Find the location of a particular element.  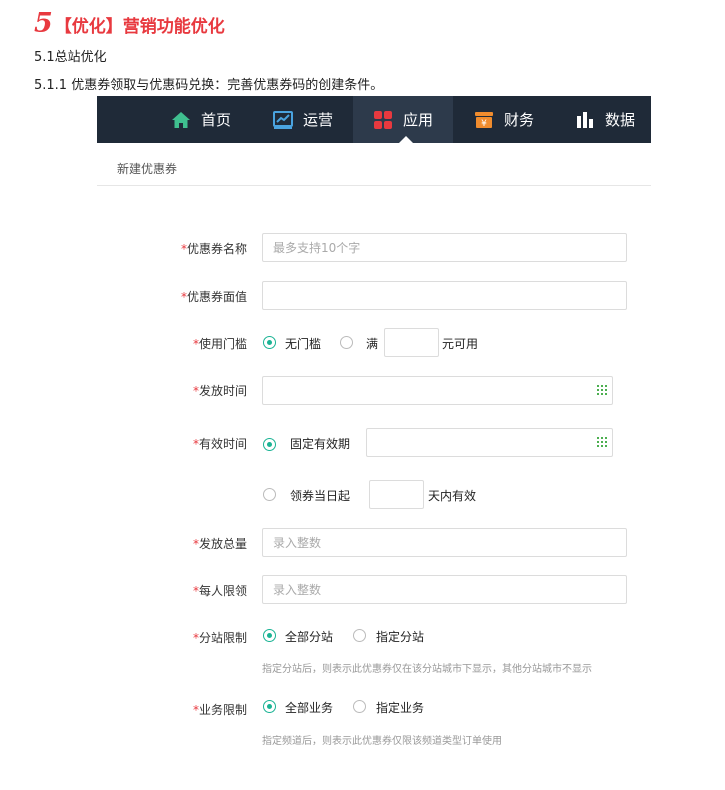

valid-days-input is located at coordinates (396, 494).